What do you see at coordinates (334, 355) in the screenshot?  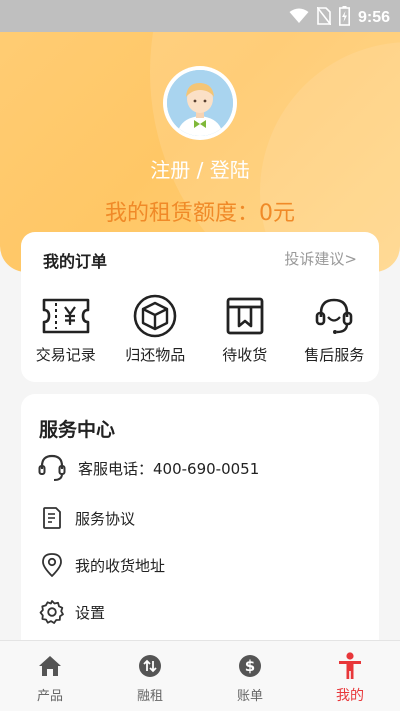 I see `order-item-label: 售后服务` at bounding box center [334, 355].